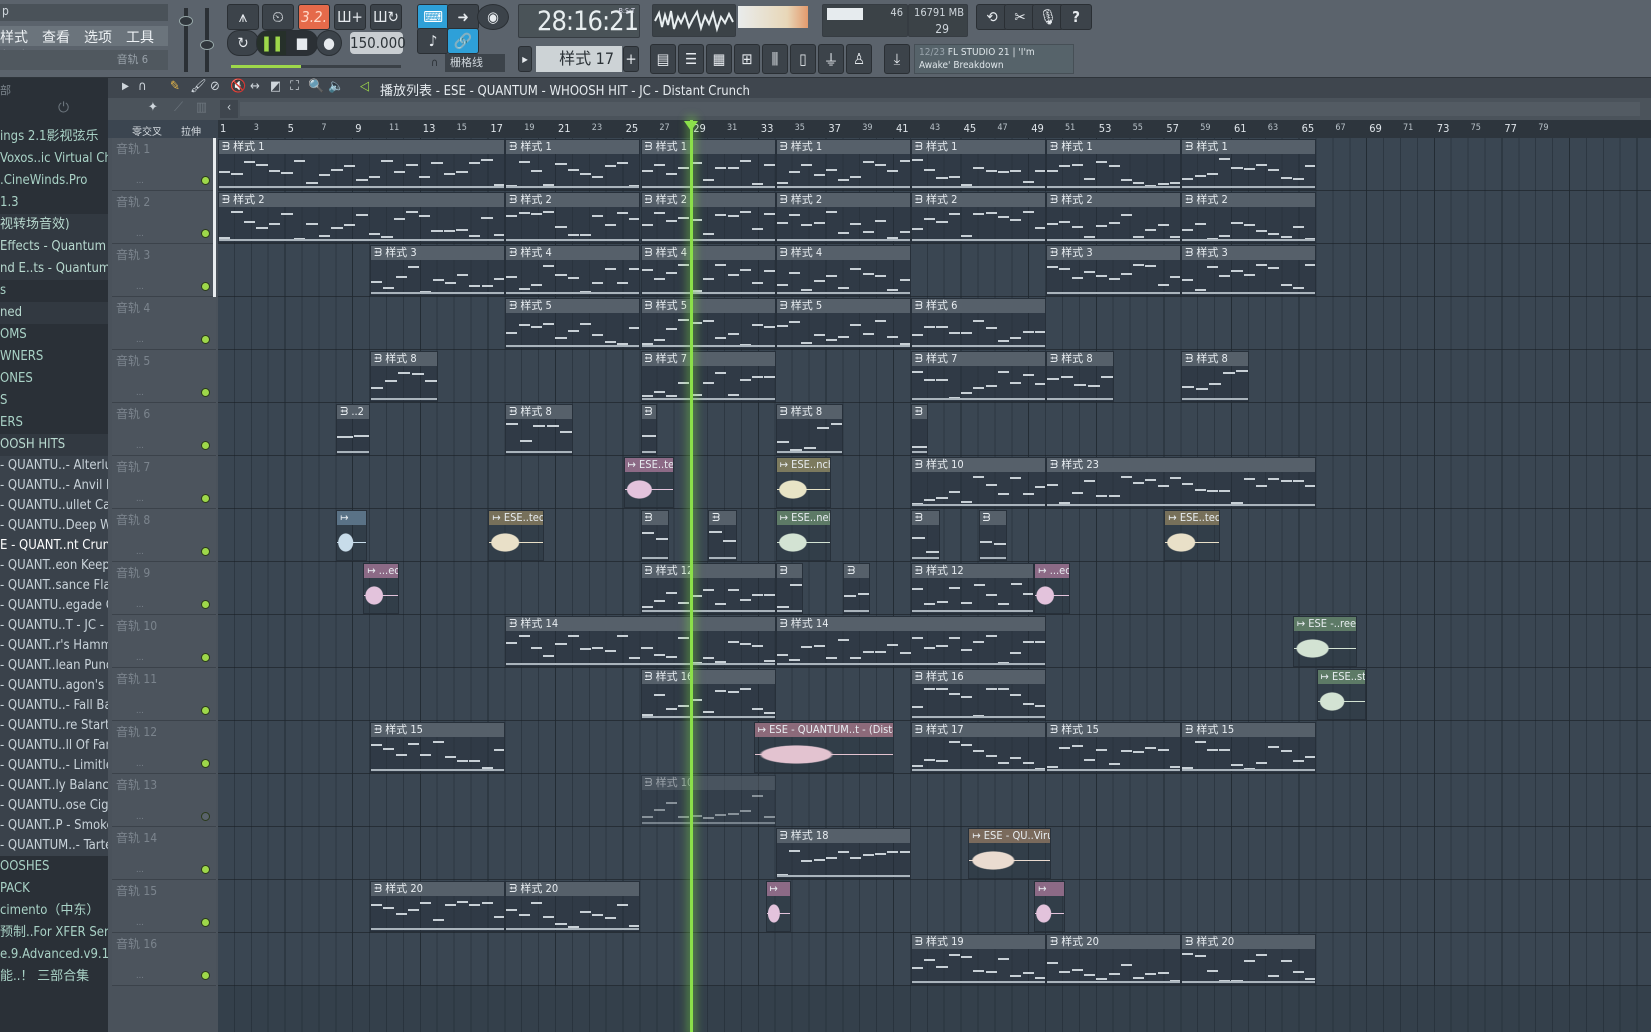 This screenshot has height=1032, width=1651. Describe the element at coordinates (54, 977) in the screenshot. I see `browser-item: 能..！ 三部合集` at that location.